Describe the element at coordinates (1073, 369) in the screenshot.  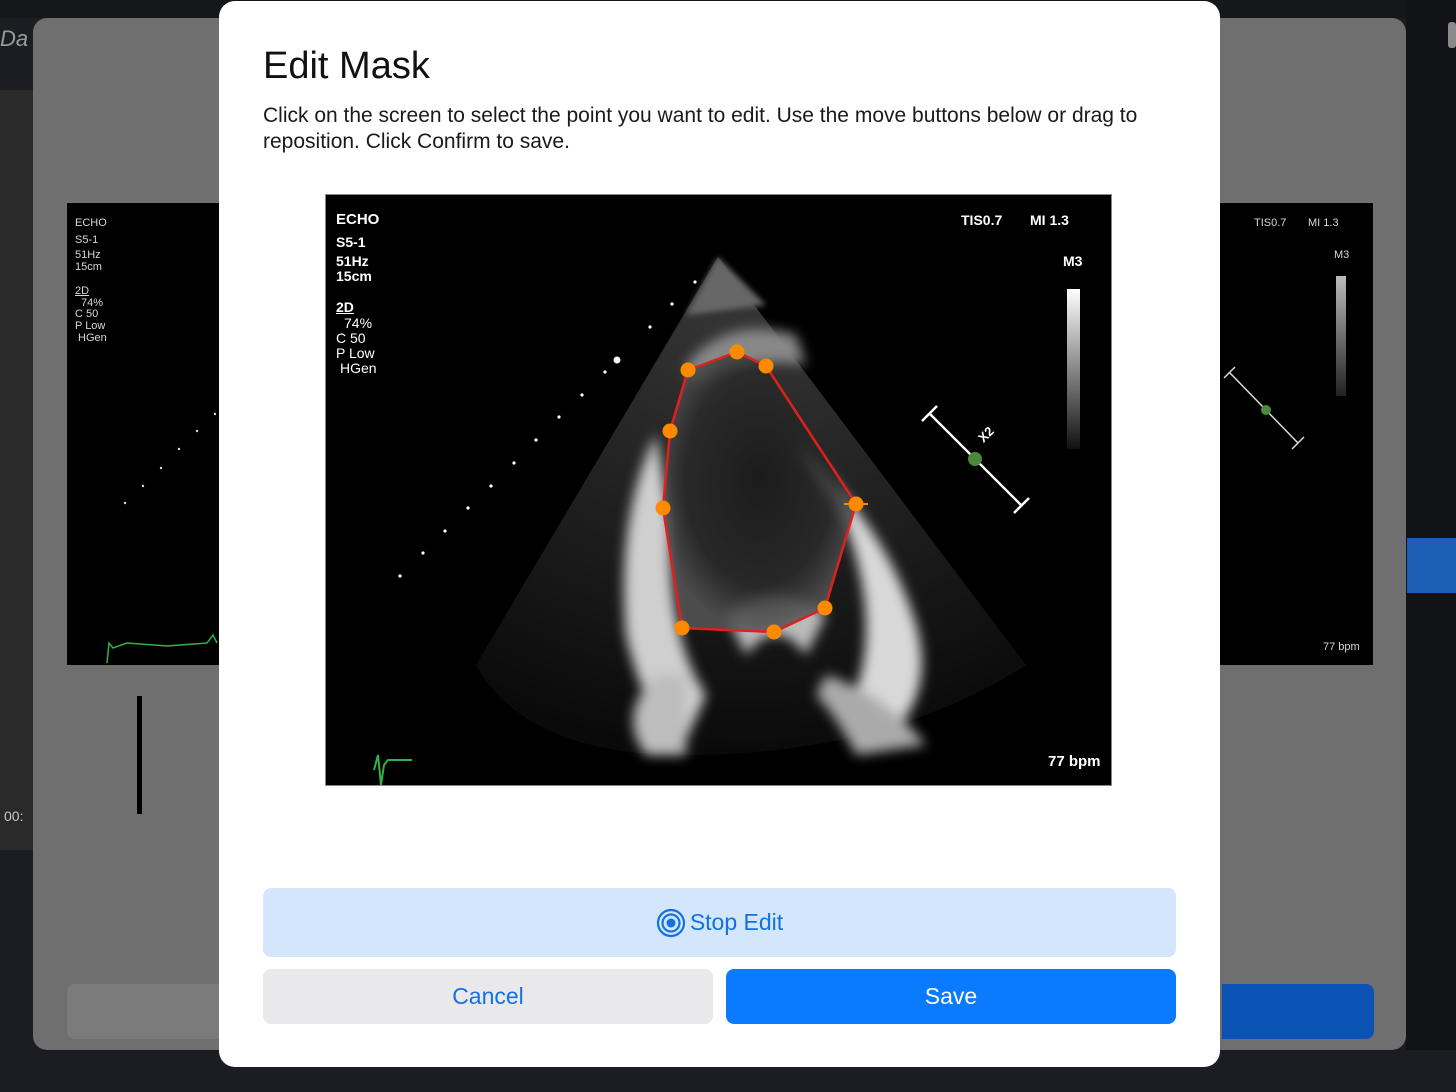
I see `grayscale-bar` at that location.